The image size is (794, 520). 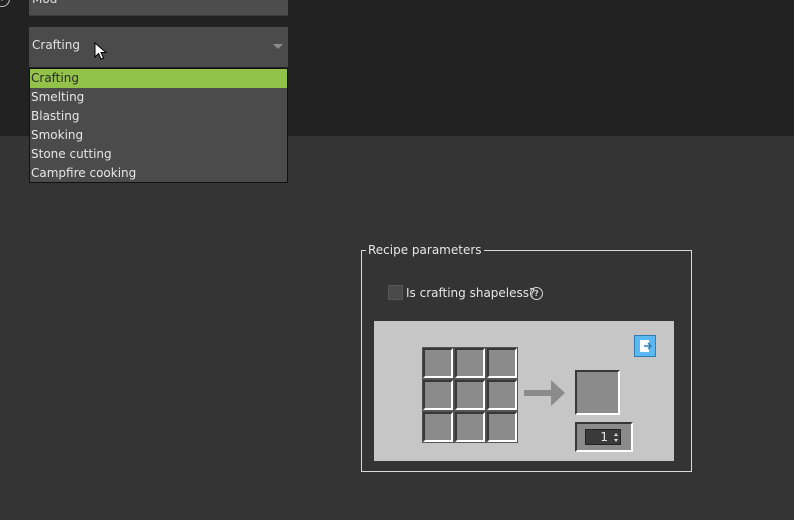 I want to click on mouse-cursor-icon, so click(x=101, y=51).